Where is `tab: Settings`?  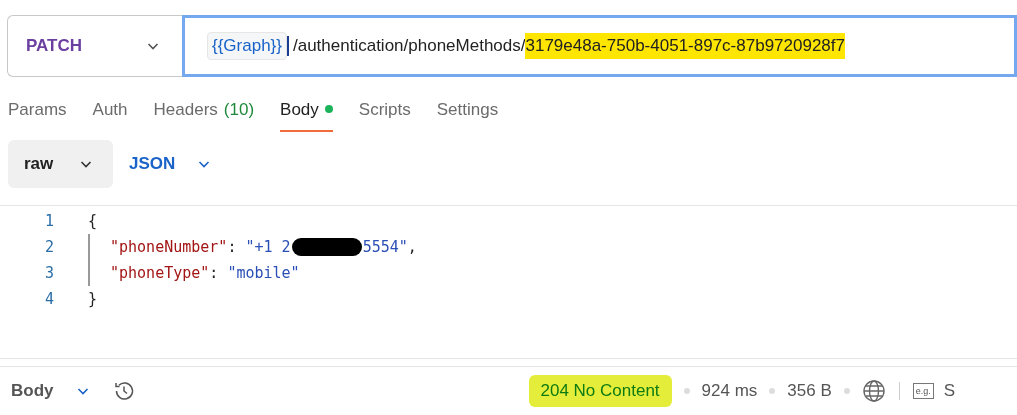 tab: Settings is located at coordinates (467, 114).